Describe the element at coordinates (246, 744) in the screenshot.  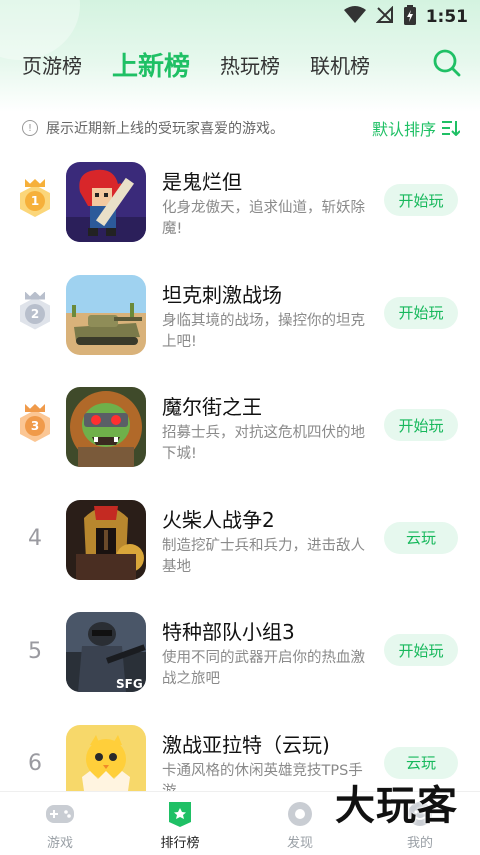
I see `game-title: 激战亚拉特（云玩)` at that location.